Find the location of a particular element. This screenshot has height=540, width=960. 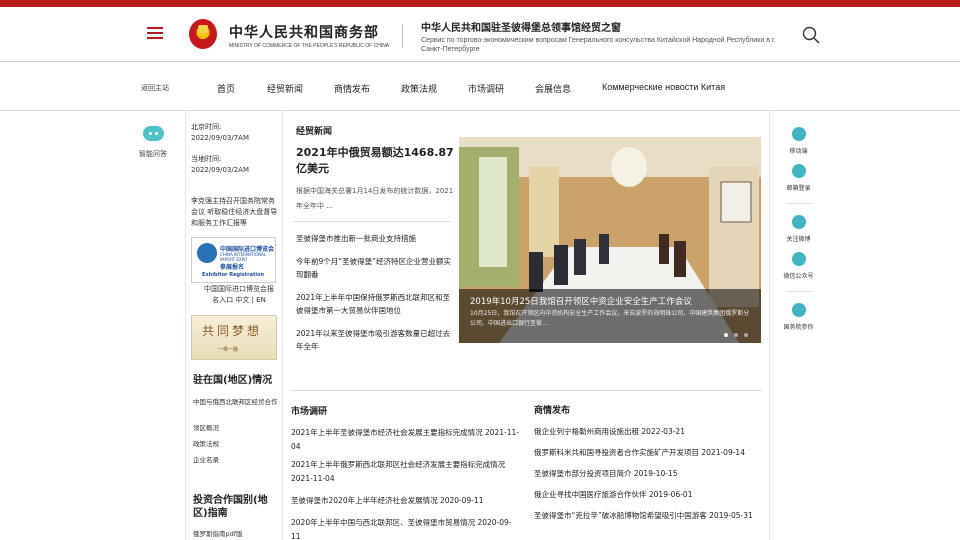

national-emblem-logo is located at coordinates (203, 34).